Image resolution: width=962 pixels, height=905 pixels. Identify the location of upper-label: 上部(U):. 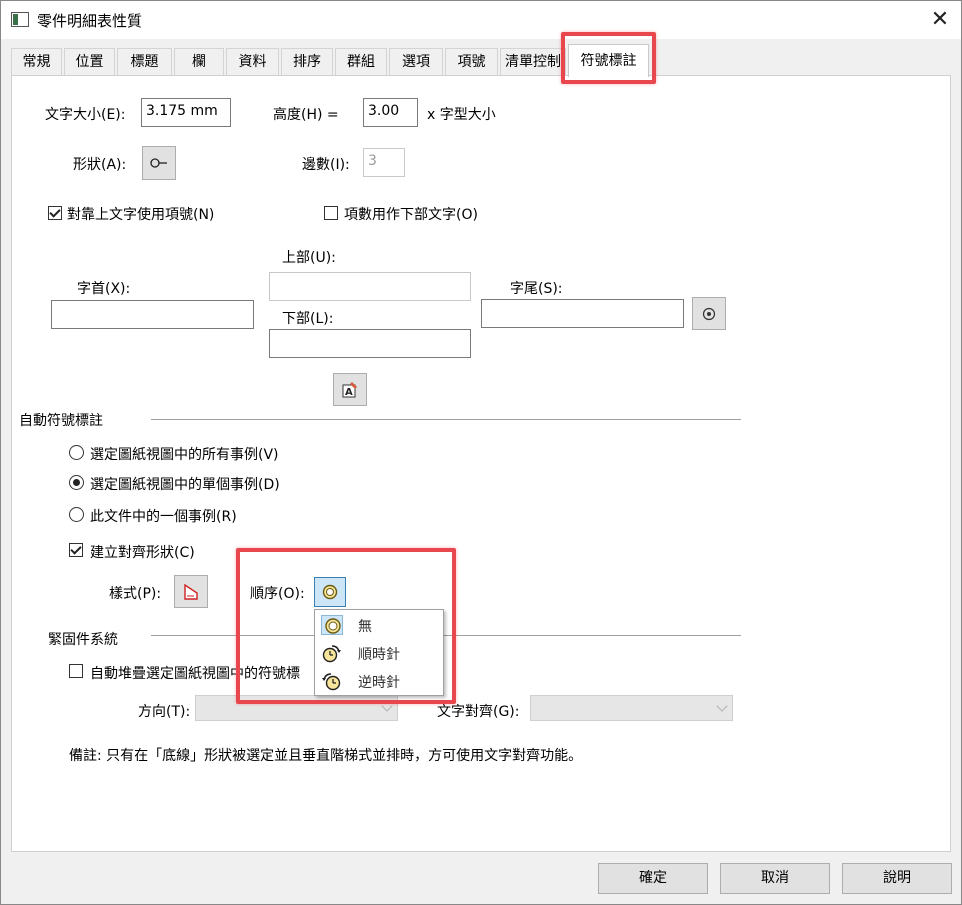
(309, 258).